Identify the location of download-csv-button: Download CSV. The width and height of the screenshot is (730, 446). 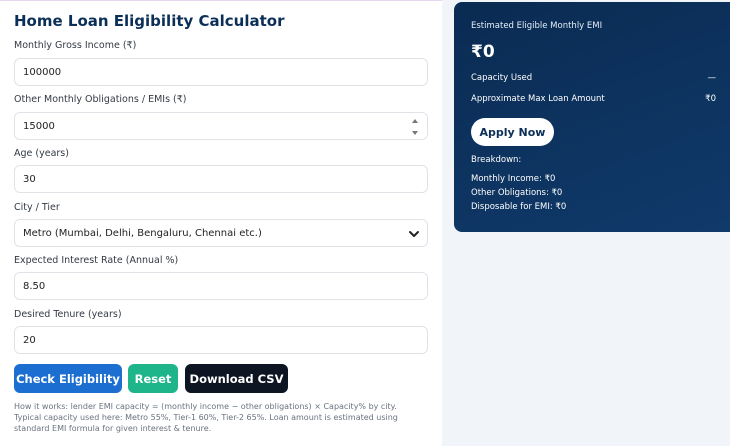
(236, 378).